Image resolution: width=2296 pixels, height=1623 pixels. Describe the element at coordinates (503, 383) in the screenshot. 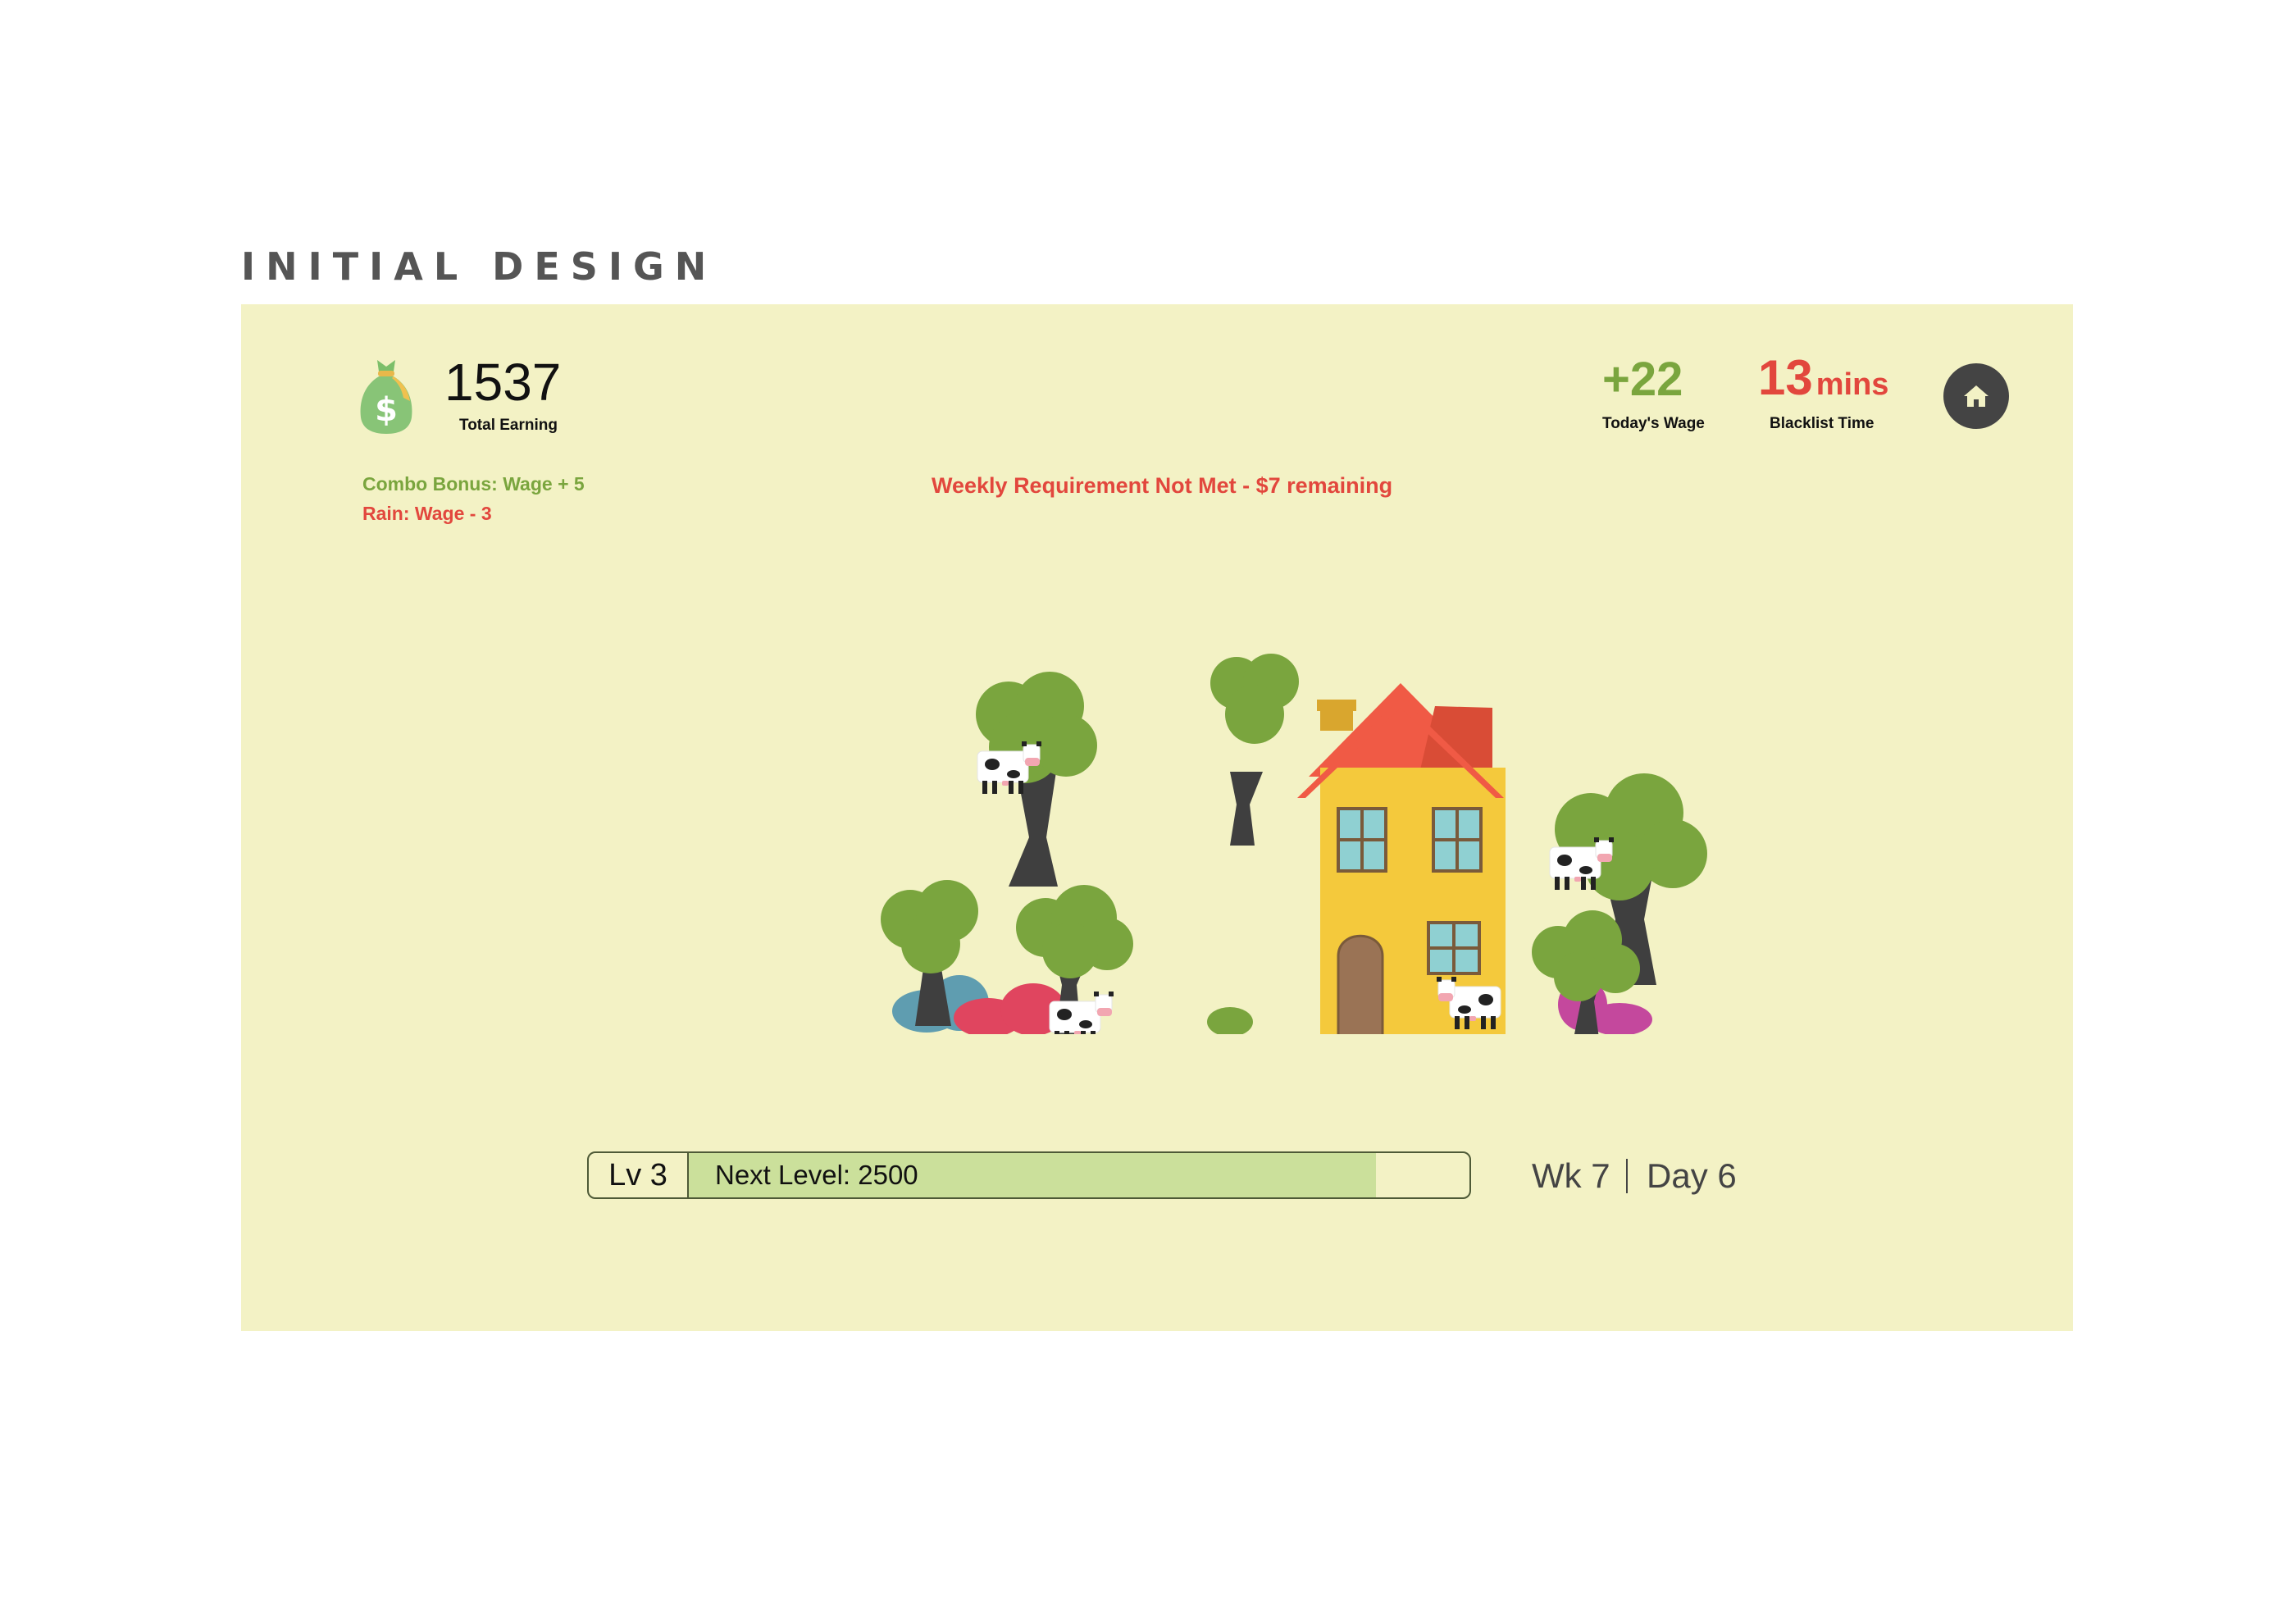

I see `total-earning-value: 1537` at that location.